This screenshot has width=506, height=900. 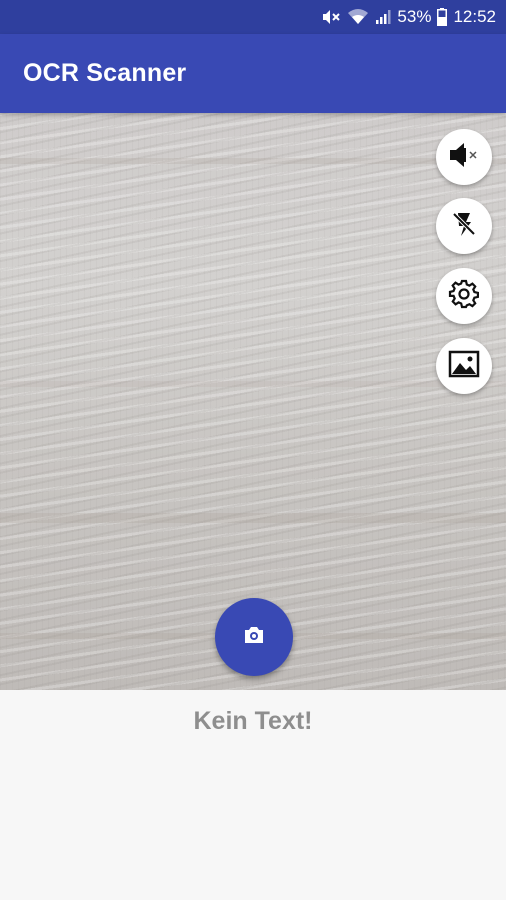 What do you see at coordinates (358, 17) in the screenshot?
I see `wifi-icon` at bounding box center [358, 17].